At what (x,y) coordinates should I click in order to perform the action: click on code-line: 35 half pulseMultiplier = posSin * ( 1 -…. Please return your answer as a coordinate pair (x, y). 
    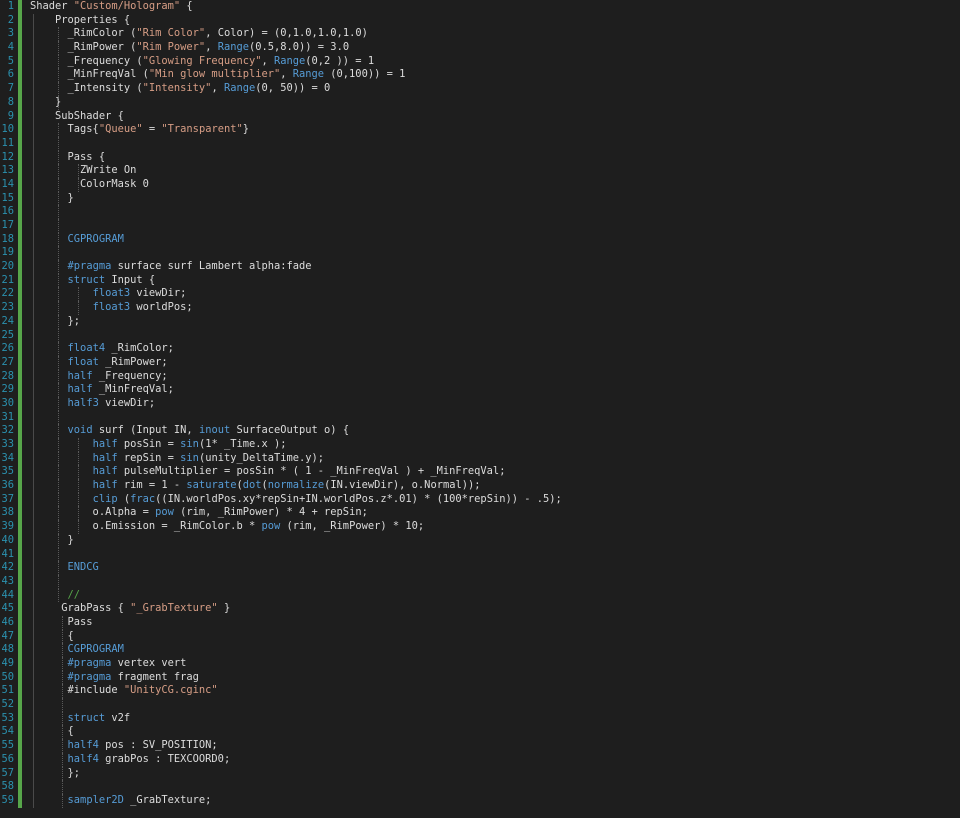
    Looking at the image, I should click on (480, 472).